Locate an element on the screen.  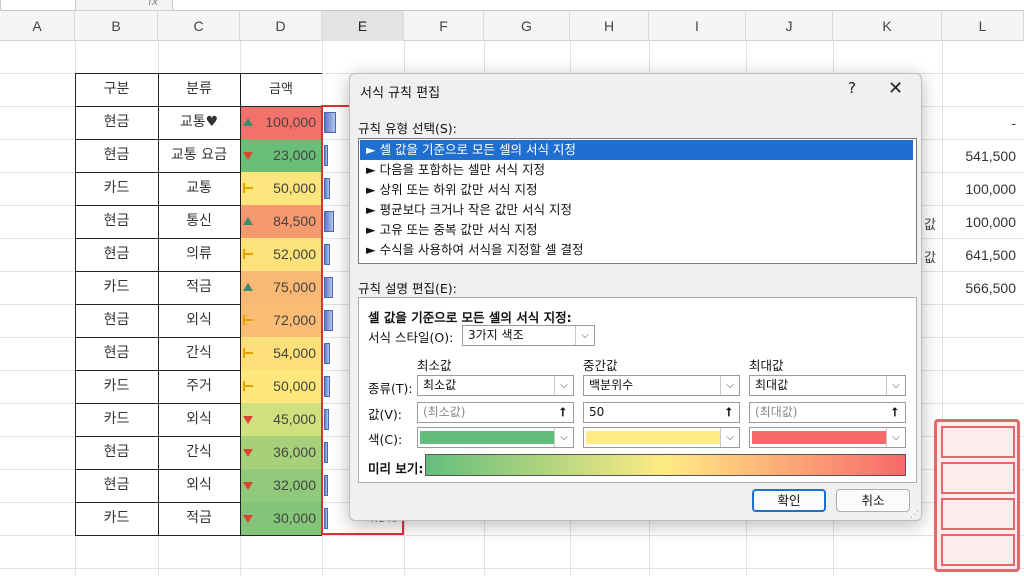
cell-l-value: 541,500 is located at coordinates (979, 156).